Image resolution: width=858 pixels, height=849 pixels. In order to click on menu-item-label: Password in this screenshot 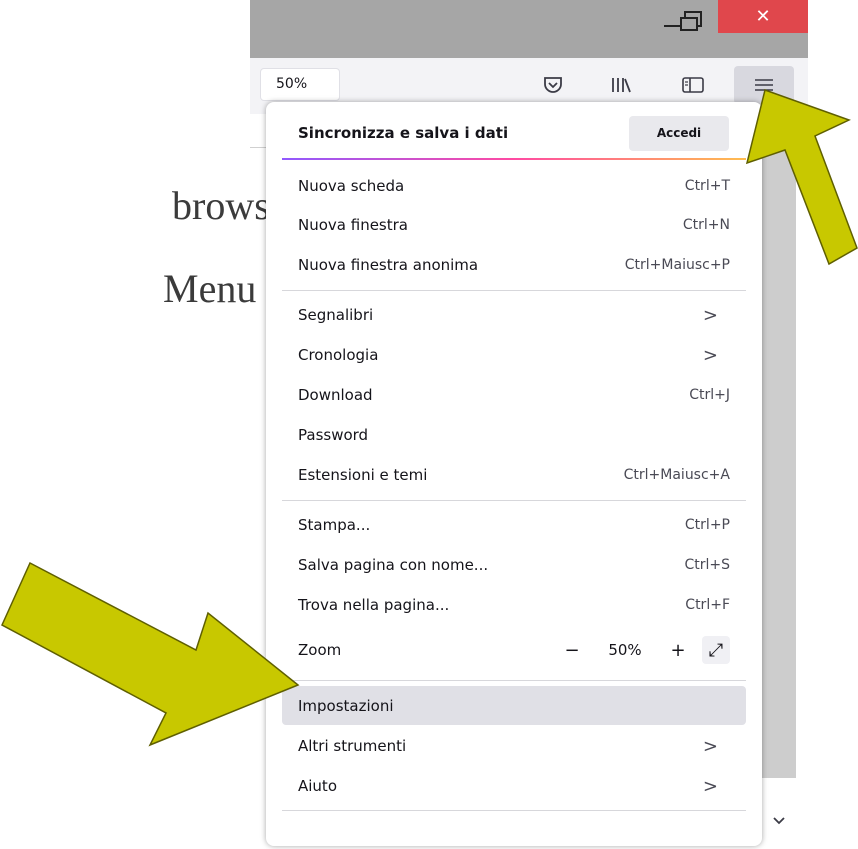, I will do `click(333, 435)`.